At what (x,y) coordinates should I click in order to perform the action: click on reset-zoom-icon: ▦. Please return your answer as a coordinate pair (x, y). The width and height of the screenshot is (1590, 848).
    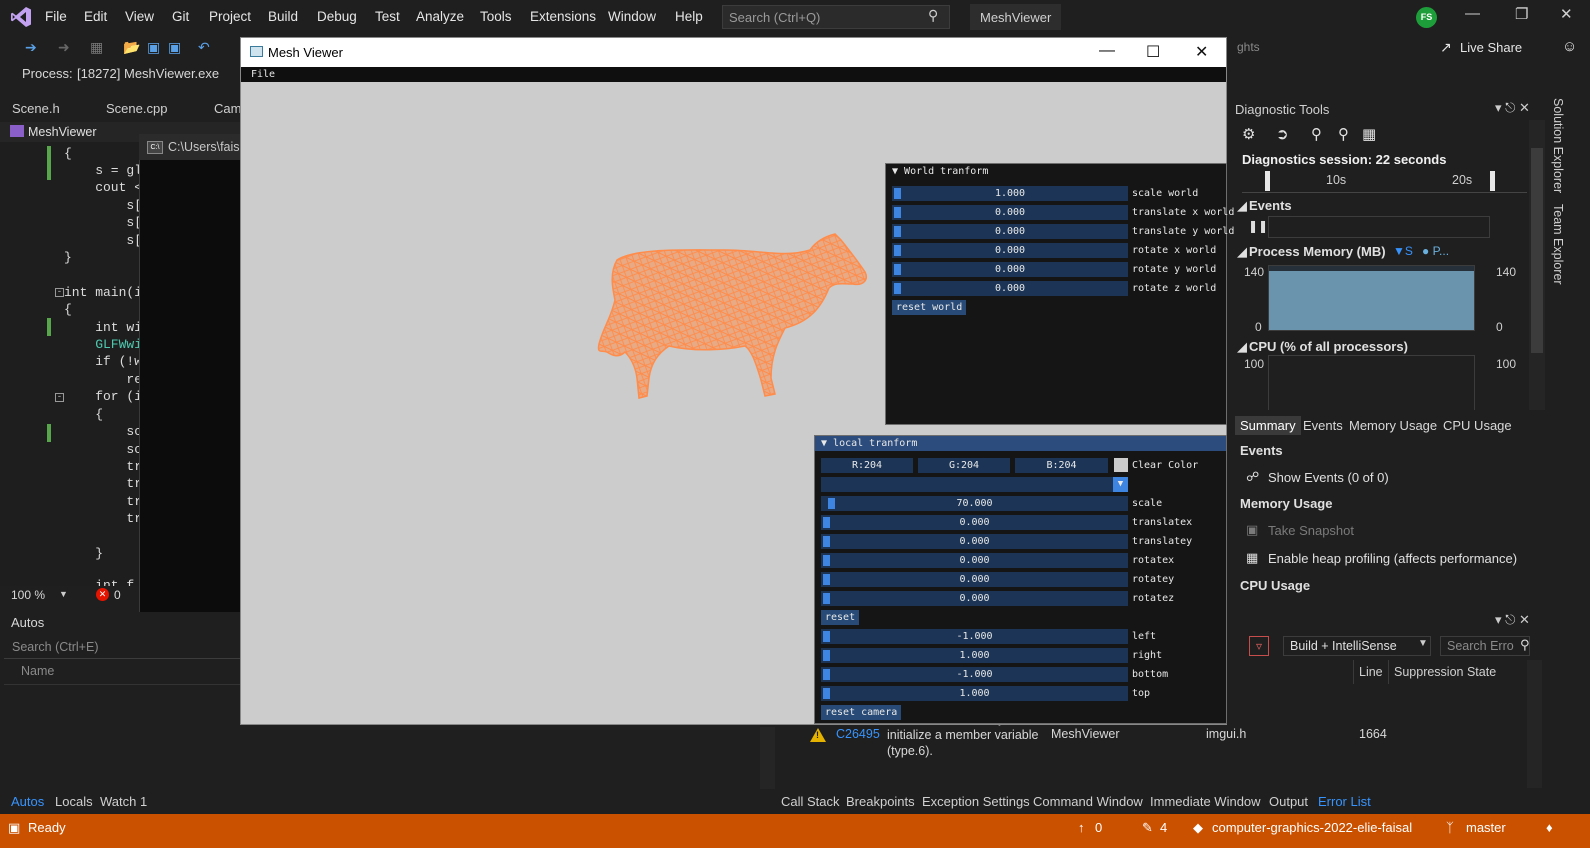
    Looking at the image, I should click on (1369, 134).